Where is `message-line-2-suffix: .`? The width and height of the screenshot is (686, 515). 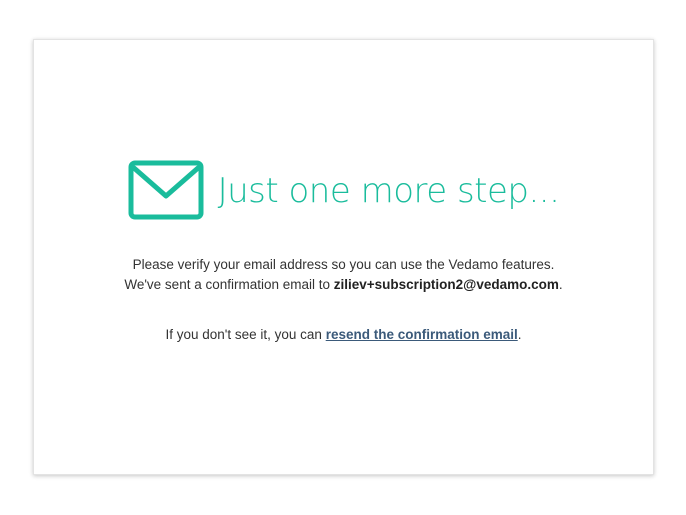
message-line-2-suffix: . is located at coordinates (560, 284).